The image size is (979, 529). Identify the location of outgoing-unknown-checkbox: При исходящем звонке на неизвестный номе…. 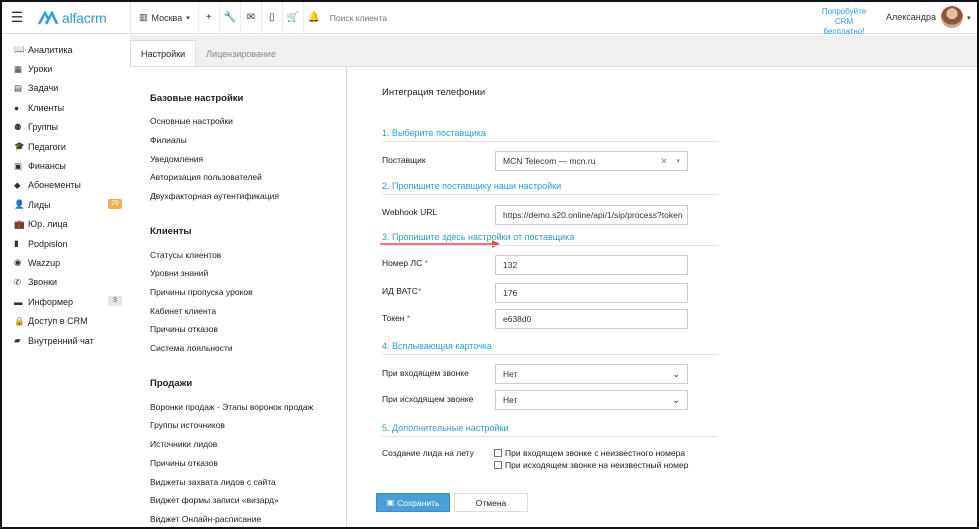
(591, 465).